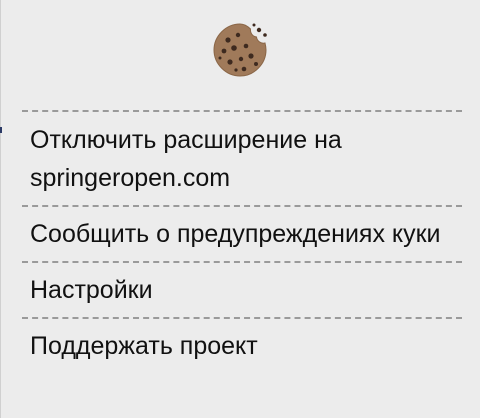 The width and height of the screenshot is (480, 418). I want to click on menu-item-report-cookie-warning: Сообщить о предупреждениях куки, so click(242, 233).